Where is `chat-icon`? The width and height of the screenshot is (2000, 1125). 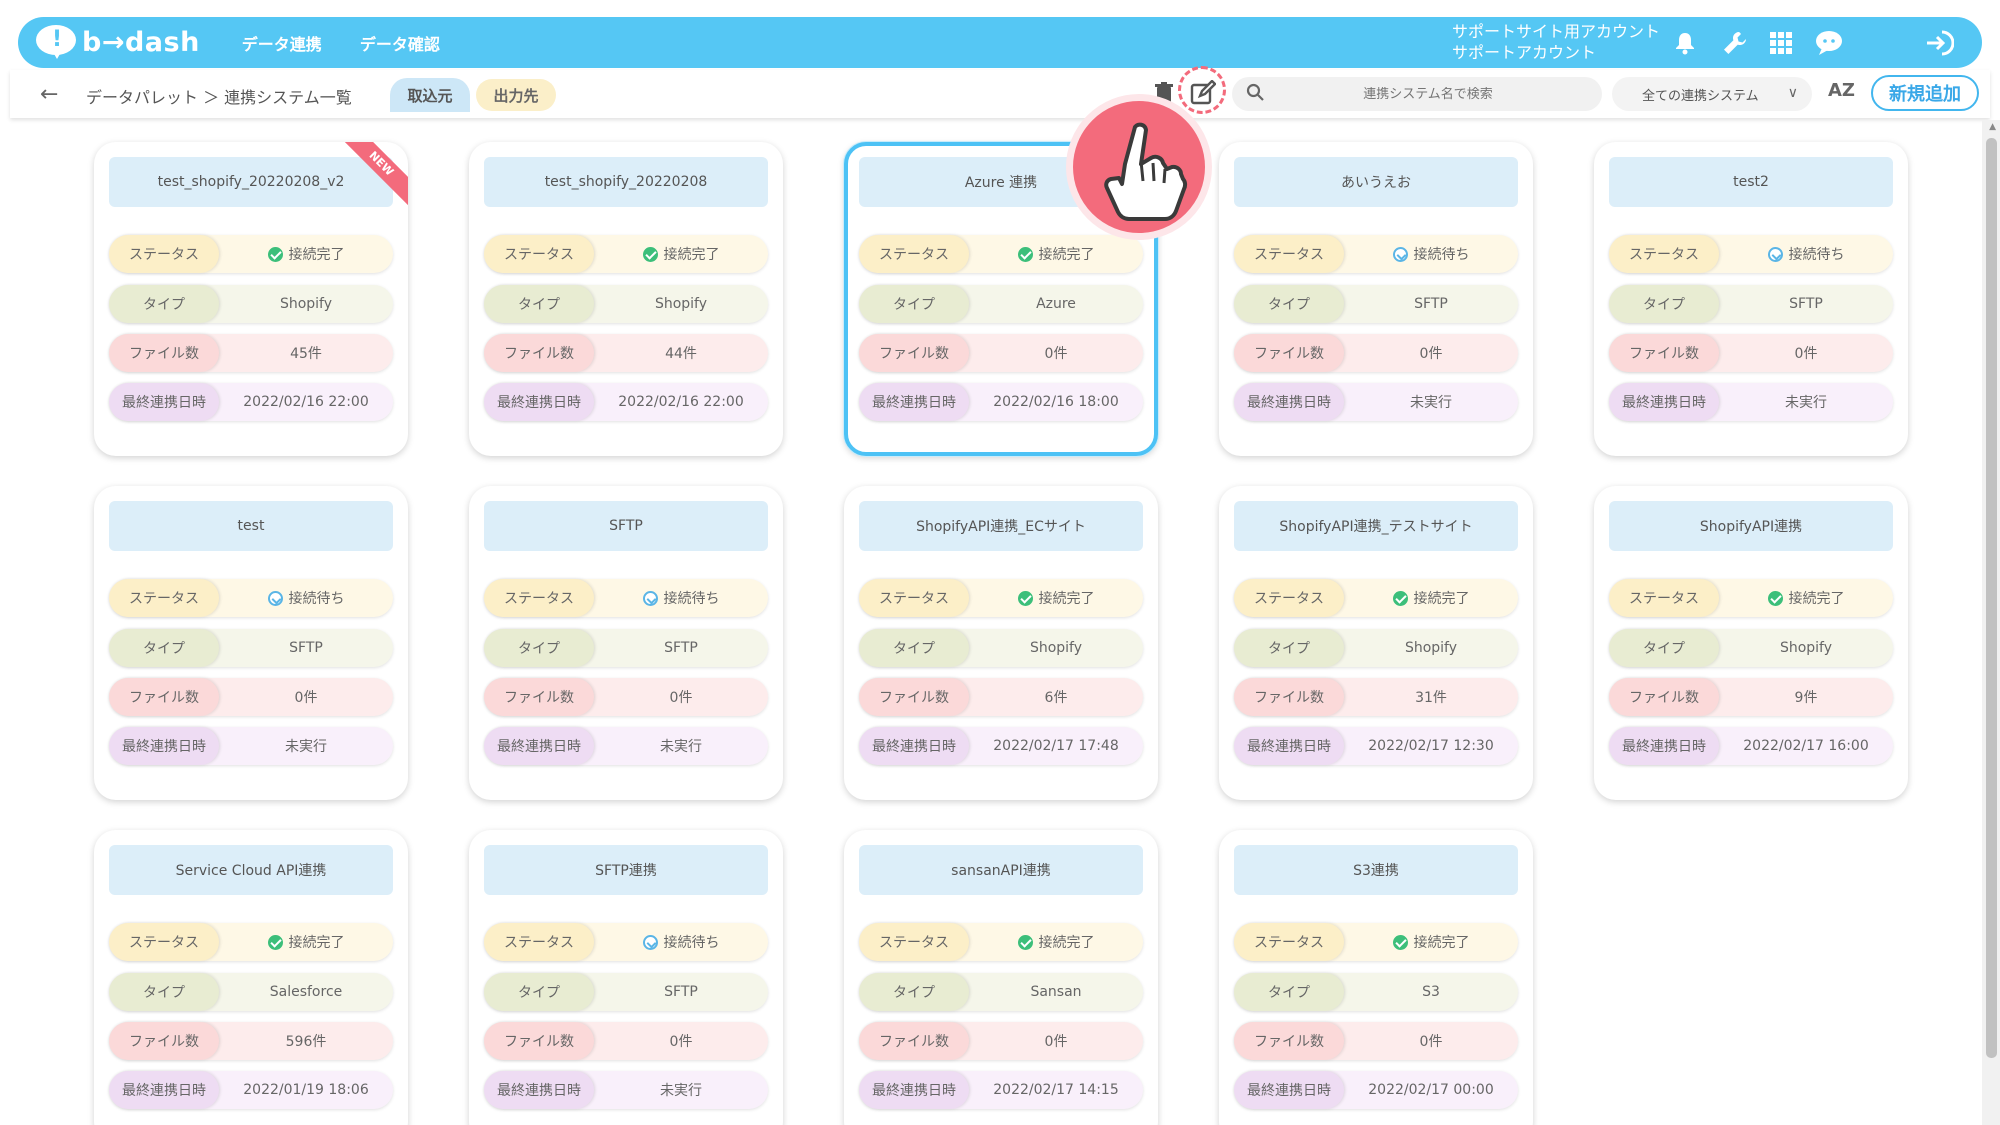
chat-icon is located at coordinates (1829, 43).